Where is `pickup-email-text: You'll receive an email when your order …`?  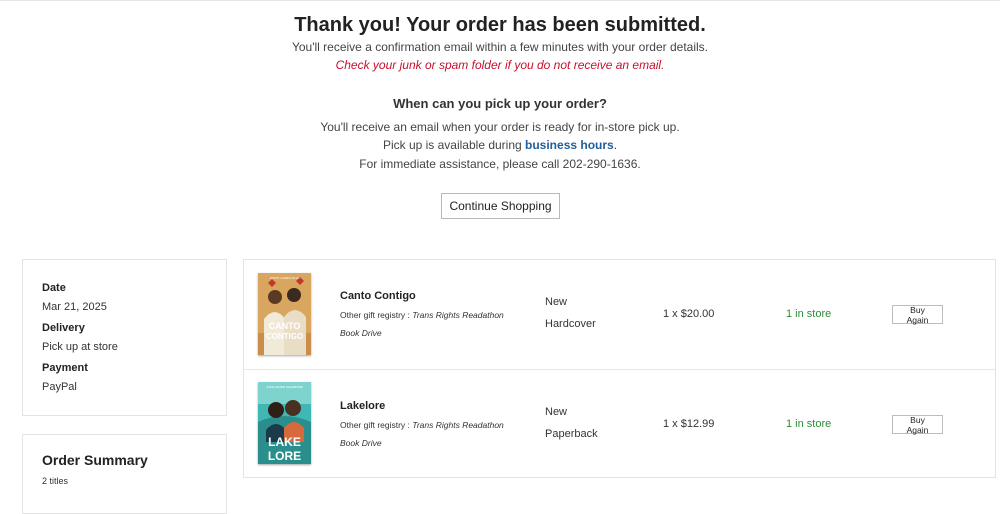
pickup-email-text: You'll receive an email when your order … is located at coordinates (500, 127).